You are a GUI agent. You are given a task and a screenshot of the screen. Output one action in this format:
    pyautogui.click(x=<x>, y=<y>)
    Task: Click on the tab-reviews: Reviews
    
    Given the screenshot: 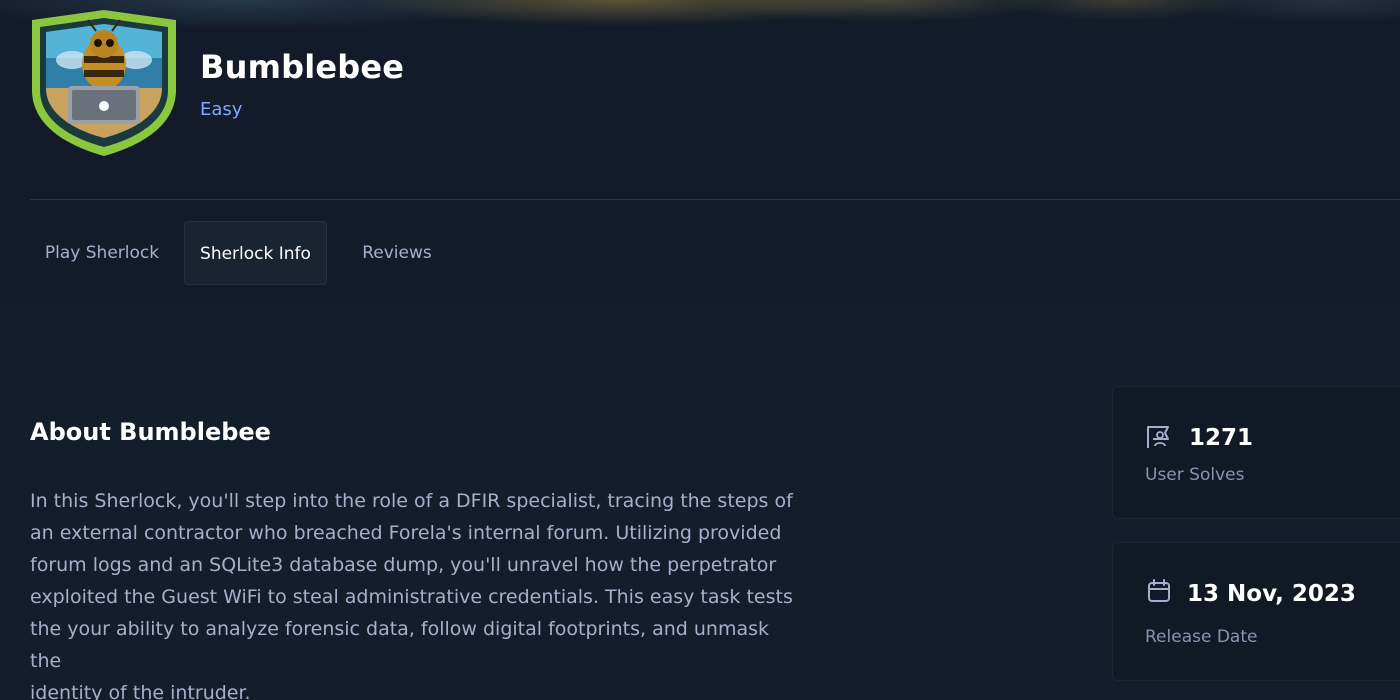 What is the action you would take?
    pyautogui.click(x=397, y=253)
    